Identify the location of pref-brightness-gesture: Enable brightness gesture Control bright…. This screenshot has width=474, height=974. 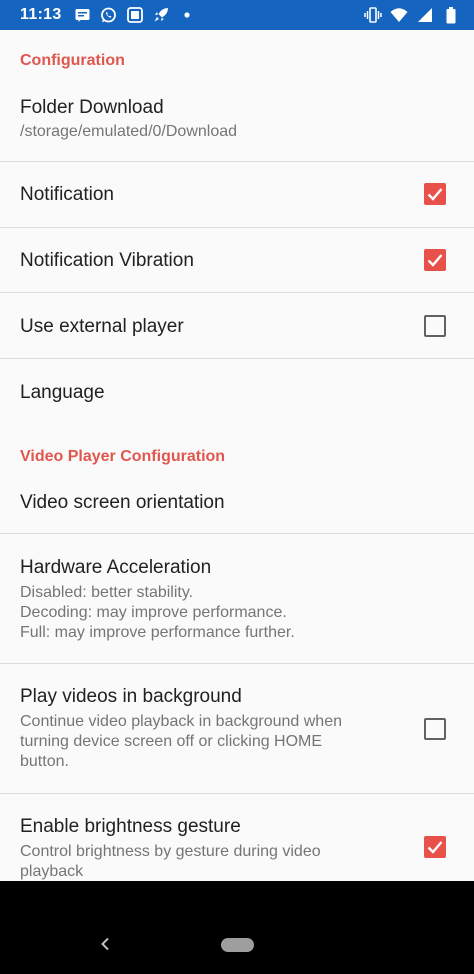
(237, 837).